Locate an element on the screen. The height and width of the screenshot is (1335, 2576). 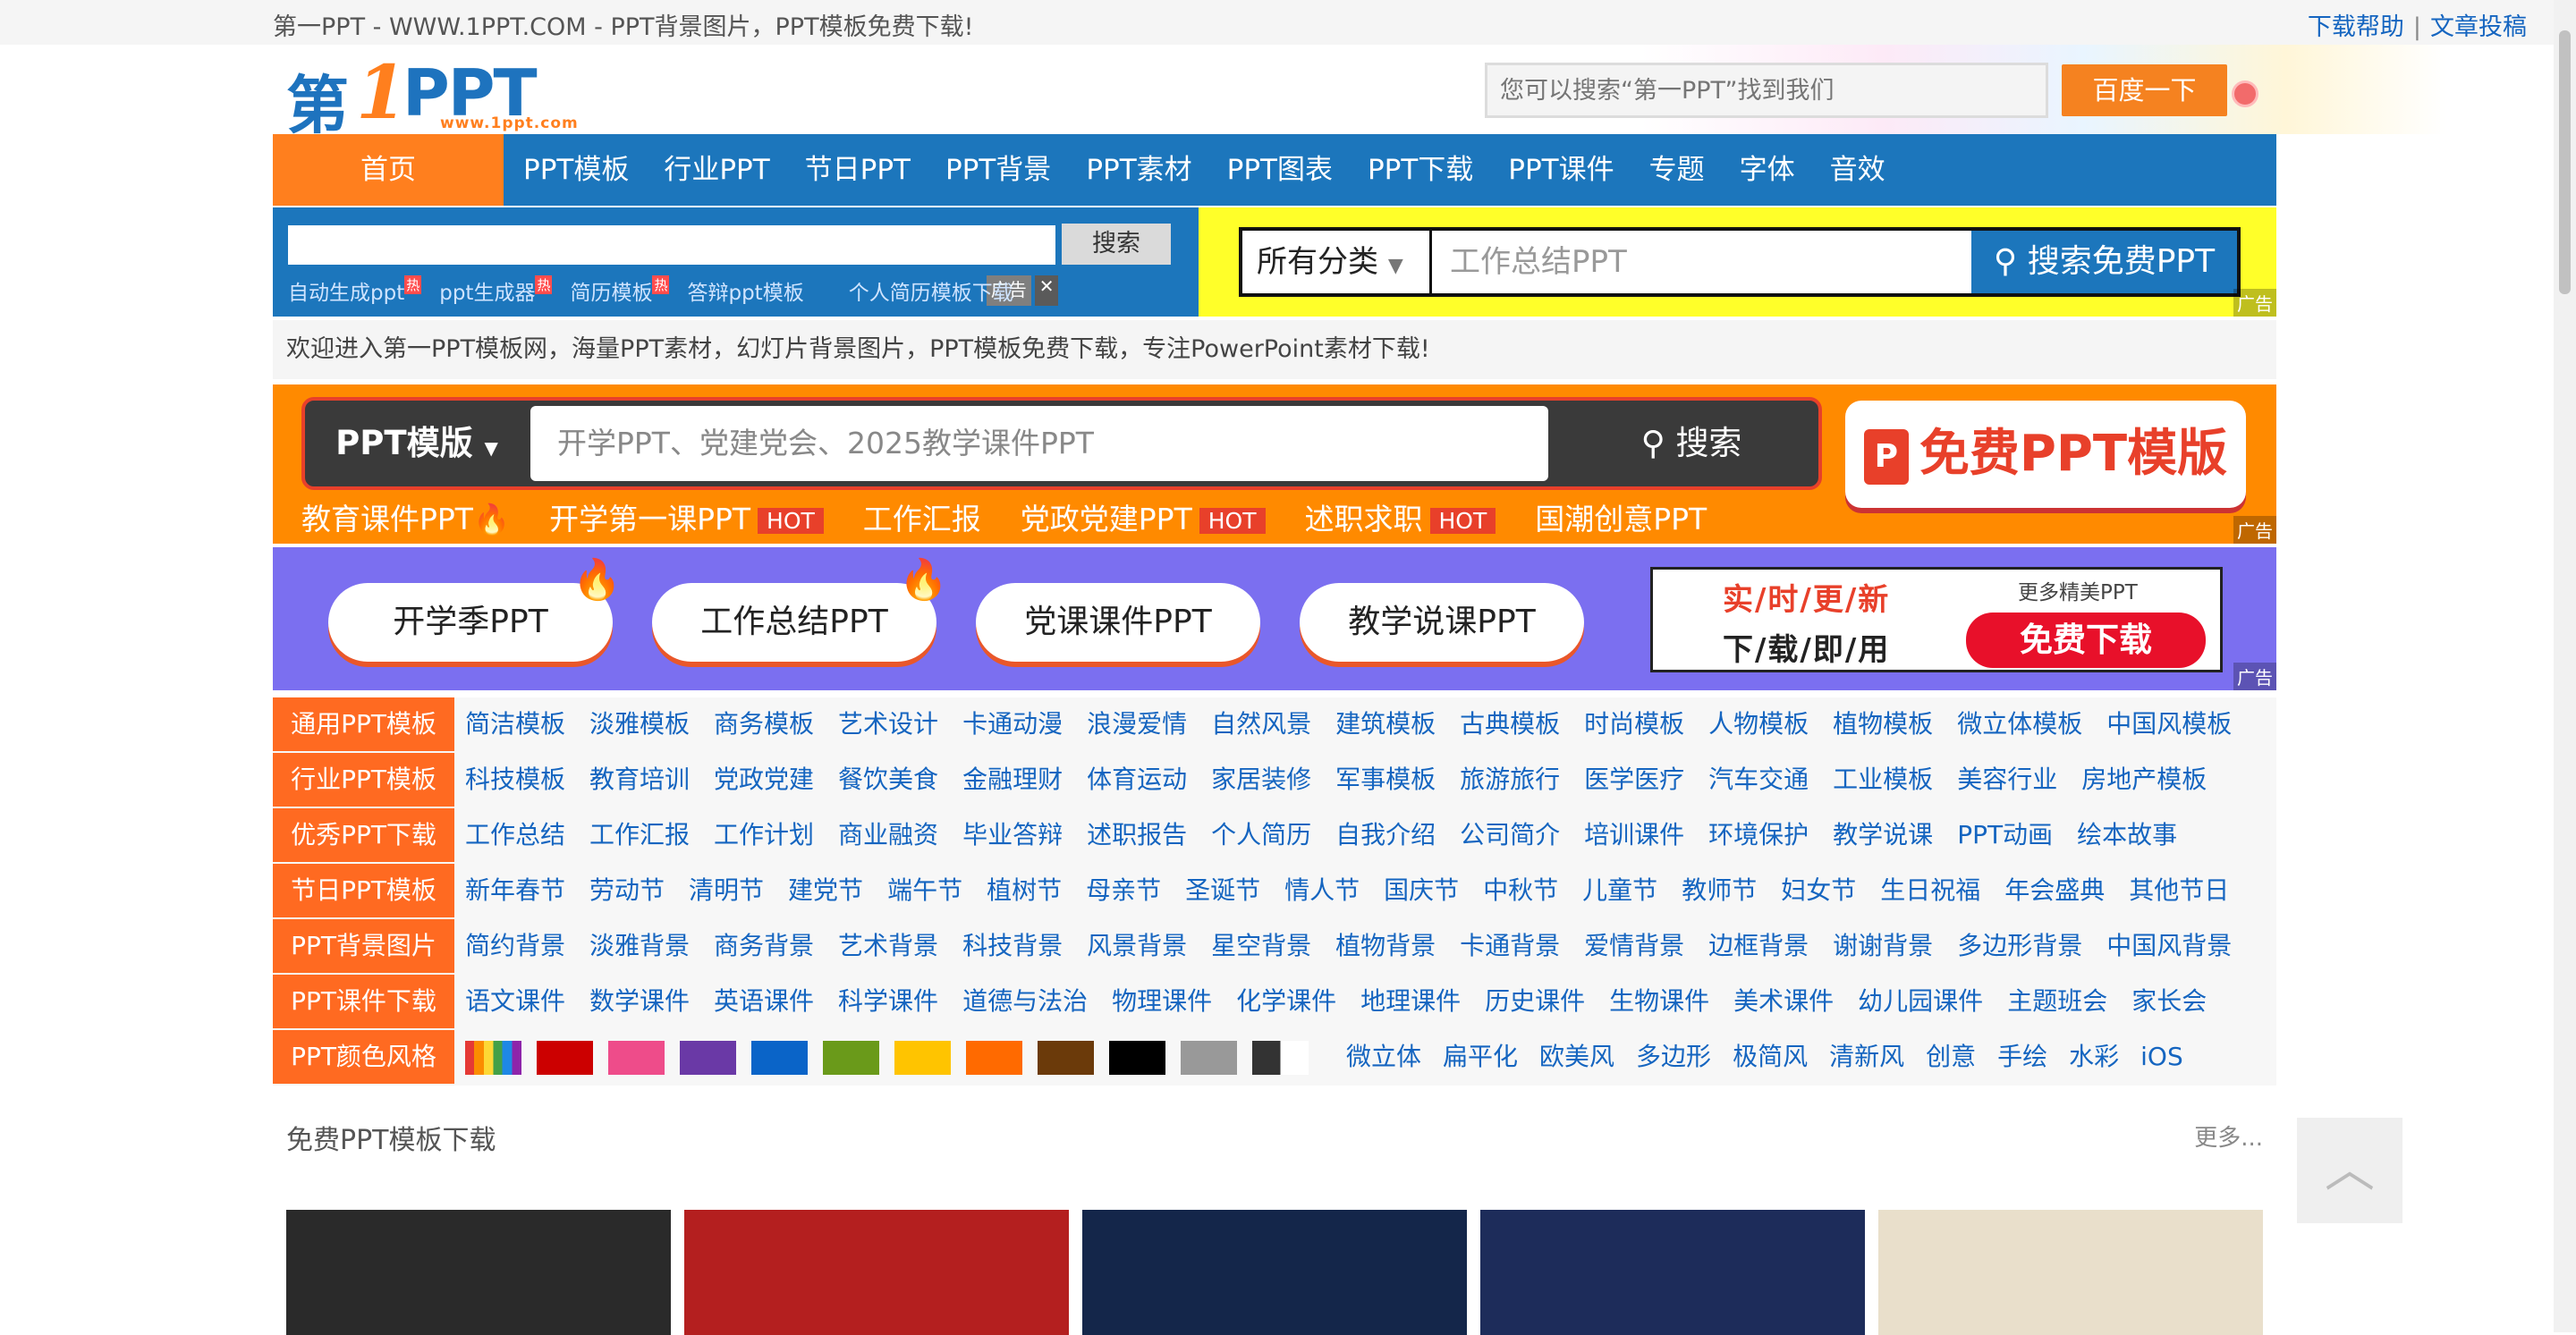
category-link: 个人简历 is located at coordinates (1261, 835).